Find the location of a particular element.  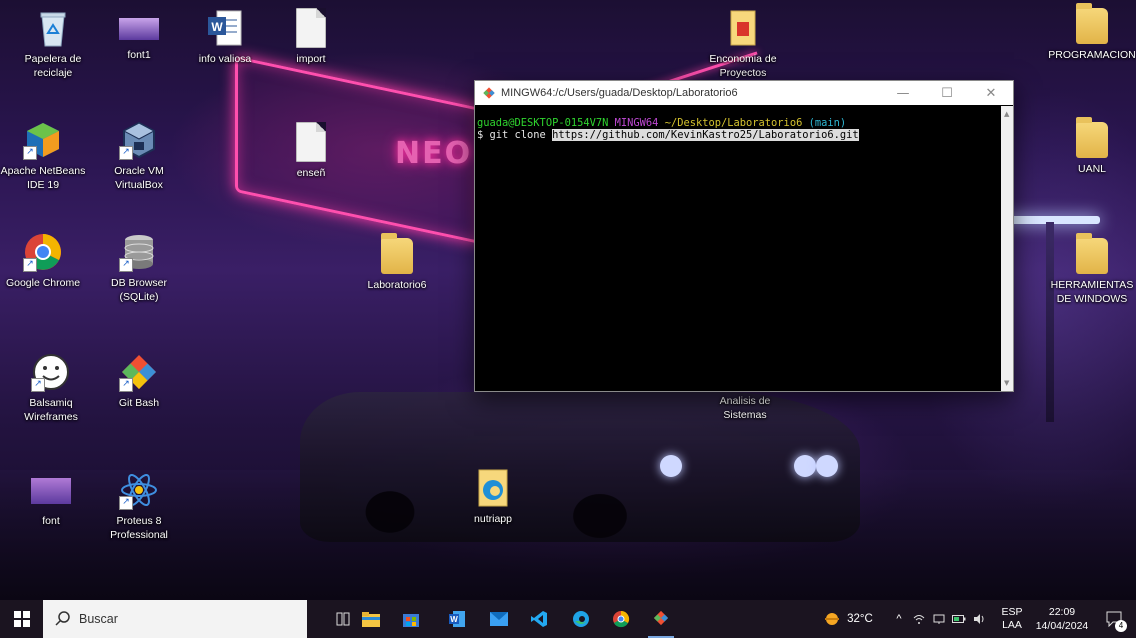

vscode-icon is located at coordinates (539, 619).